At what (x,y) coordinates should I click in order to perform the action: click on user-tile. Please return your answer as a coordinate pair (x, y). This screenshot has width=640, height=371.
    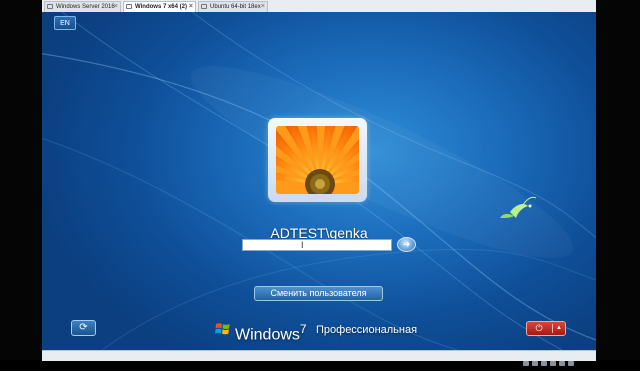
    Looking at the image, I should click on (317, 160).